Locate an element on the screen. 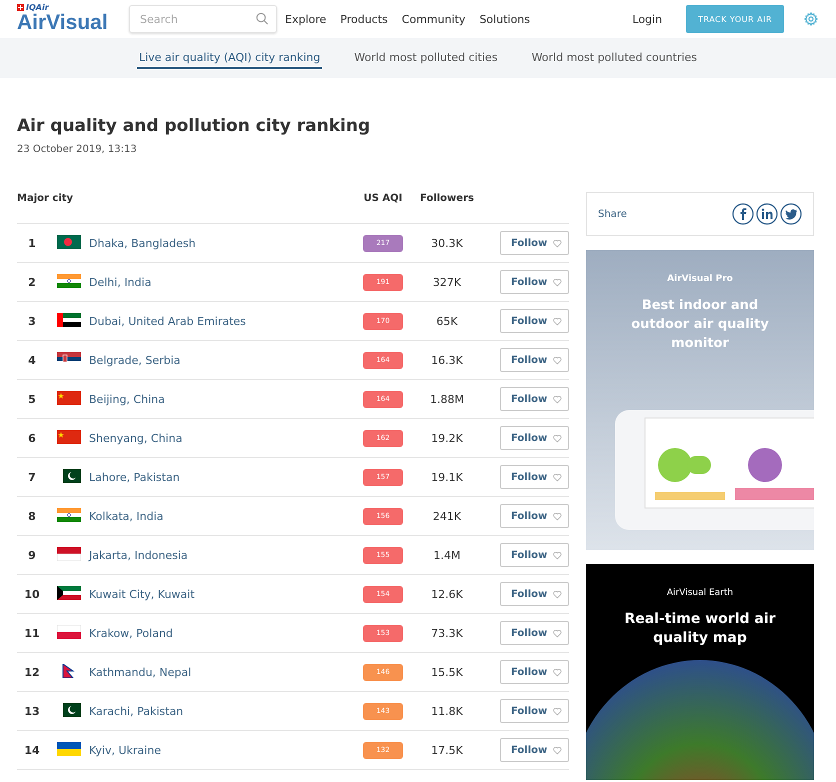  rank-number: 6 is located at coordinates (32, 438).